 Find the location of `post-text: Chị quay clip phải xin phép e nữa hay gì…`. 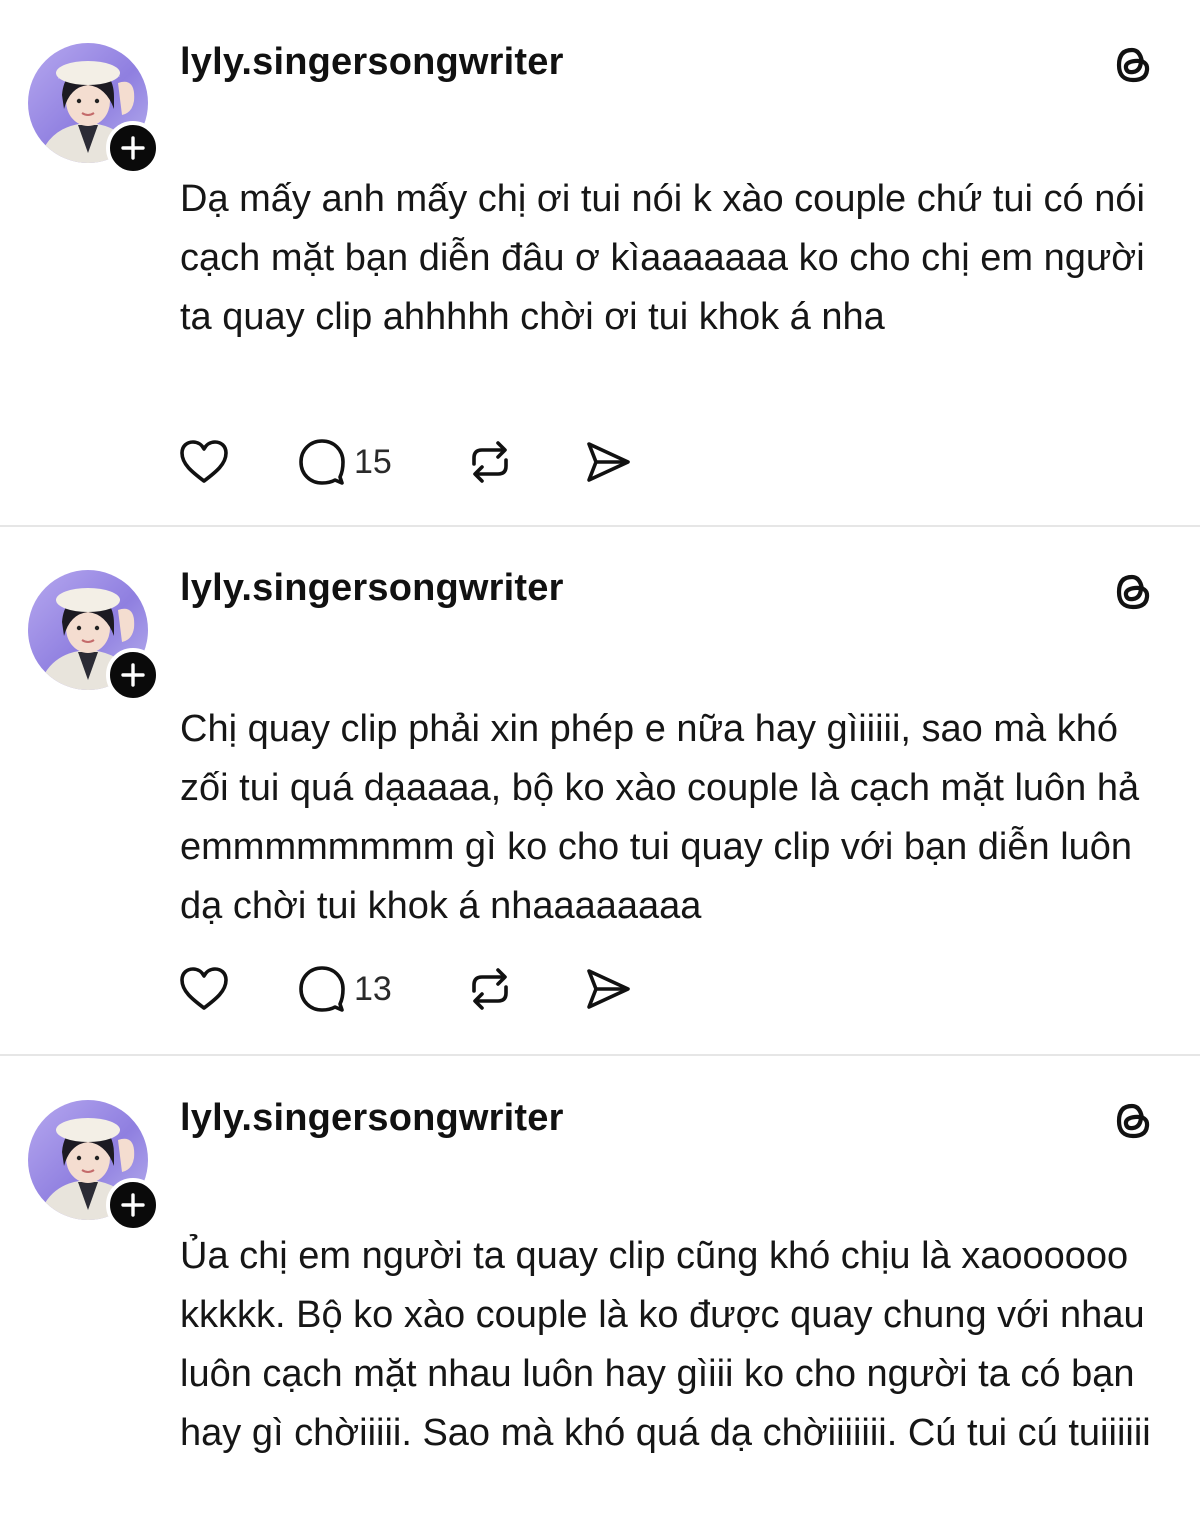

post-text: Chị quay clip phải xin phép e nữa hay gì… is located at coordinates (660, 817).